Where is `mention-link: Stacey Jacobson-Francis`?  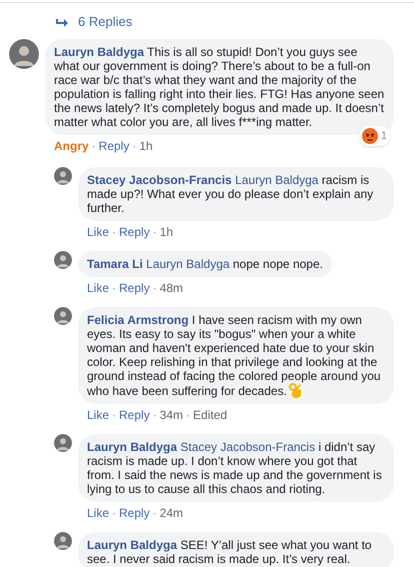
mention-link: Stacey Jacobson-Francis is located at coordinates (248, 447).